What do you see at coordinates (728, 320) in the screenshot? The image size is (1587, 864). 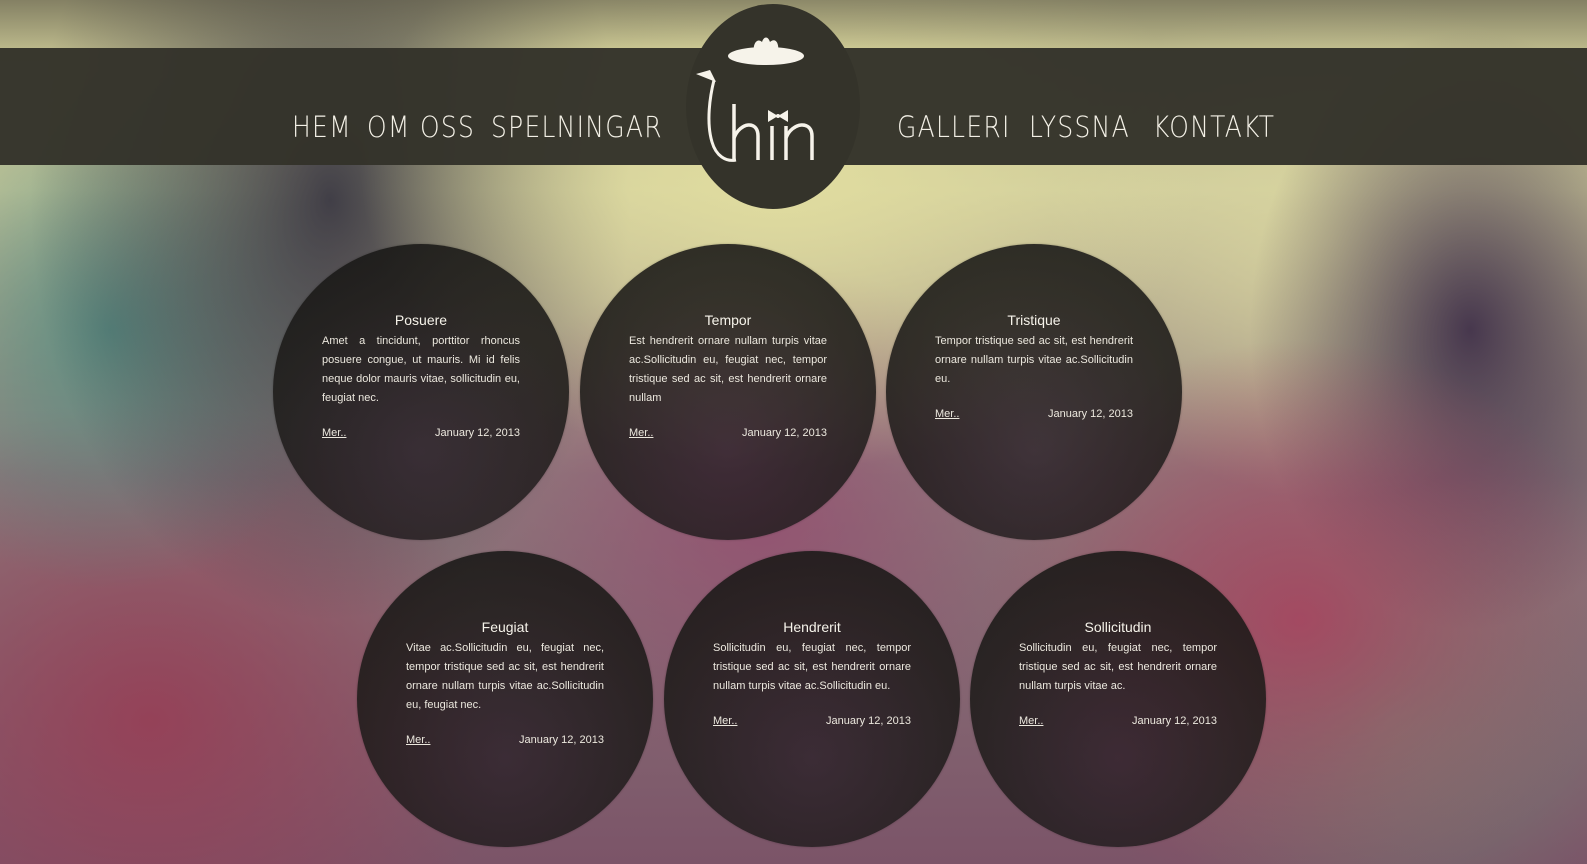 I see `post-title: Tempor` at bounding box center [728, 320].